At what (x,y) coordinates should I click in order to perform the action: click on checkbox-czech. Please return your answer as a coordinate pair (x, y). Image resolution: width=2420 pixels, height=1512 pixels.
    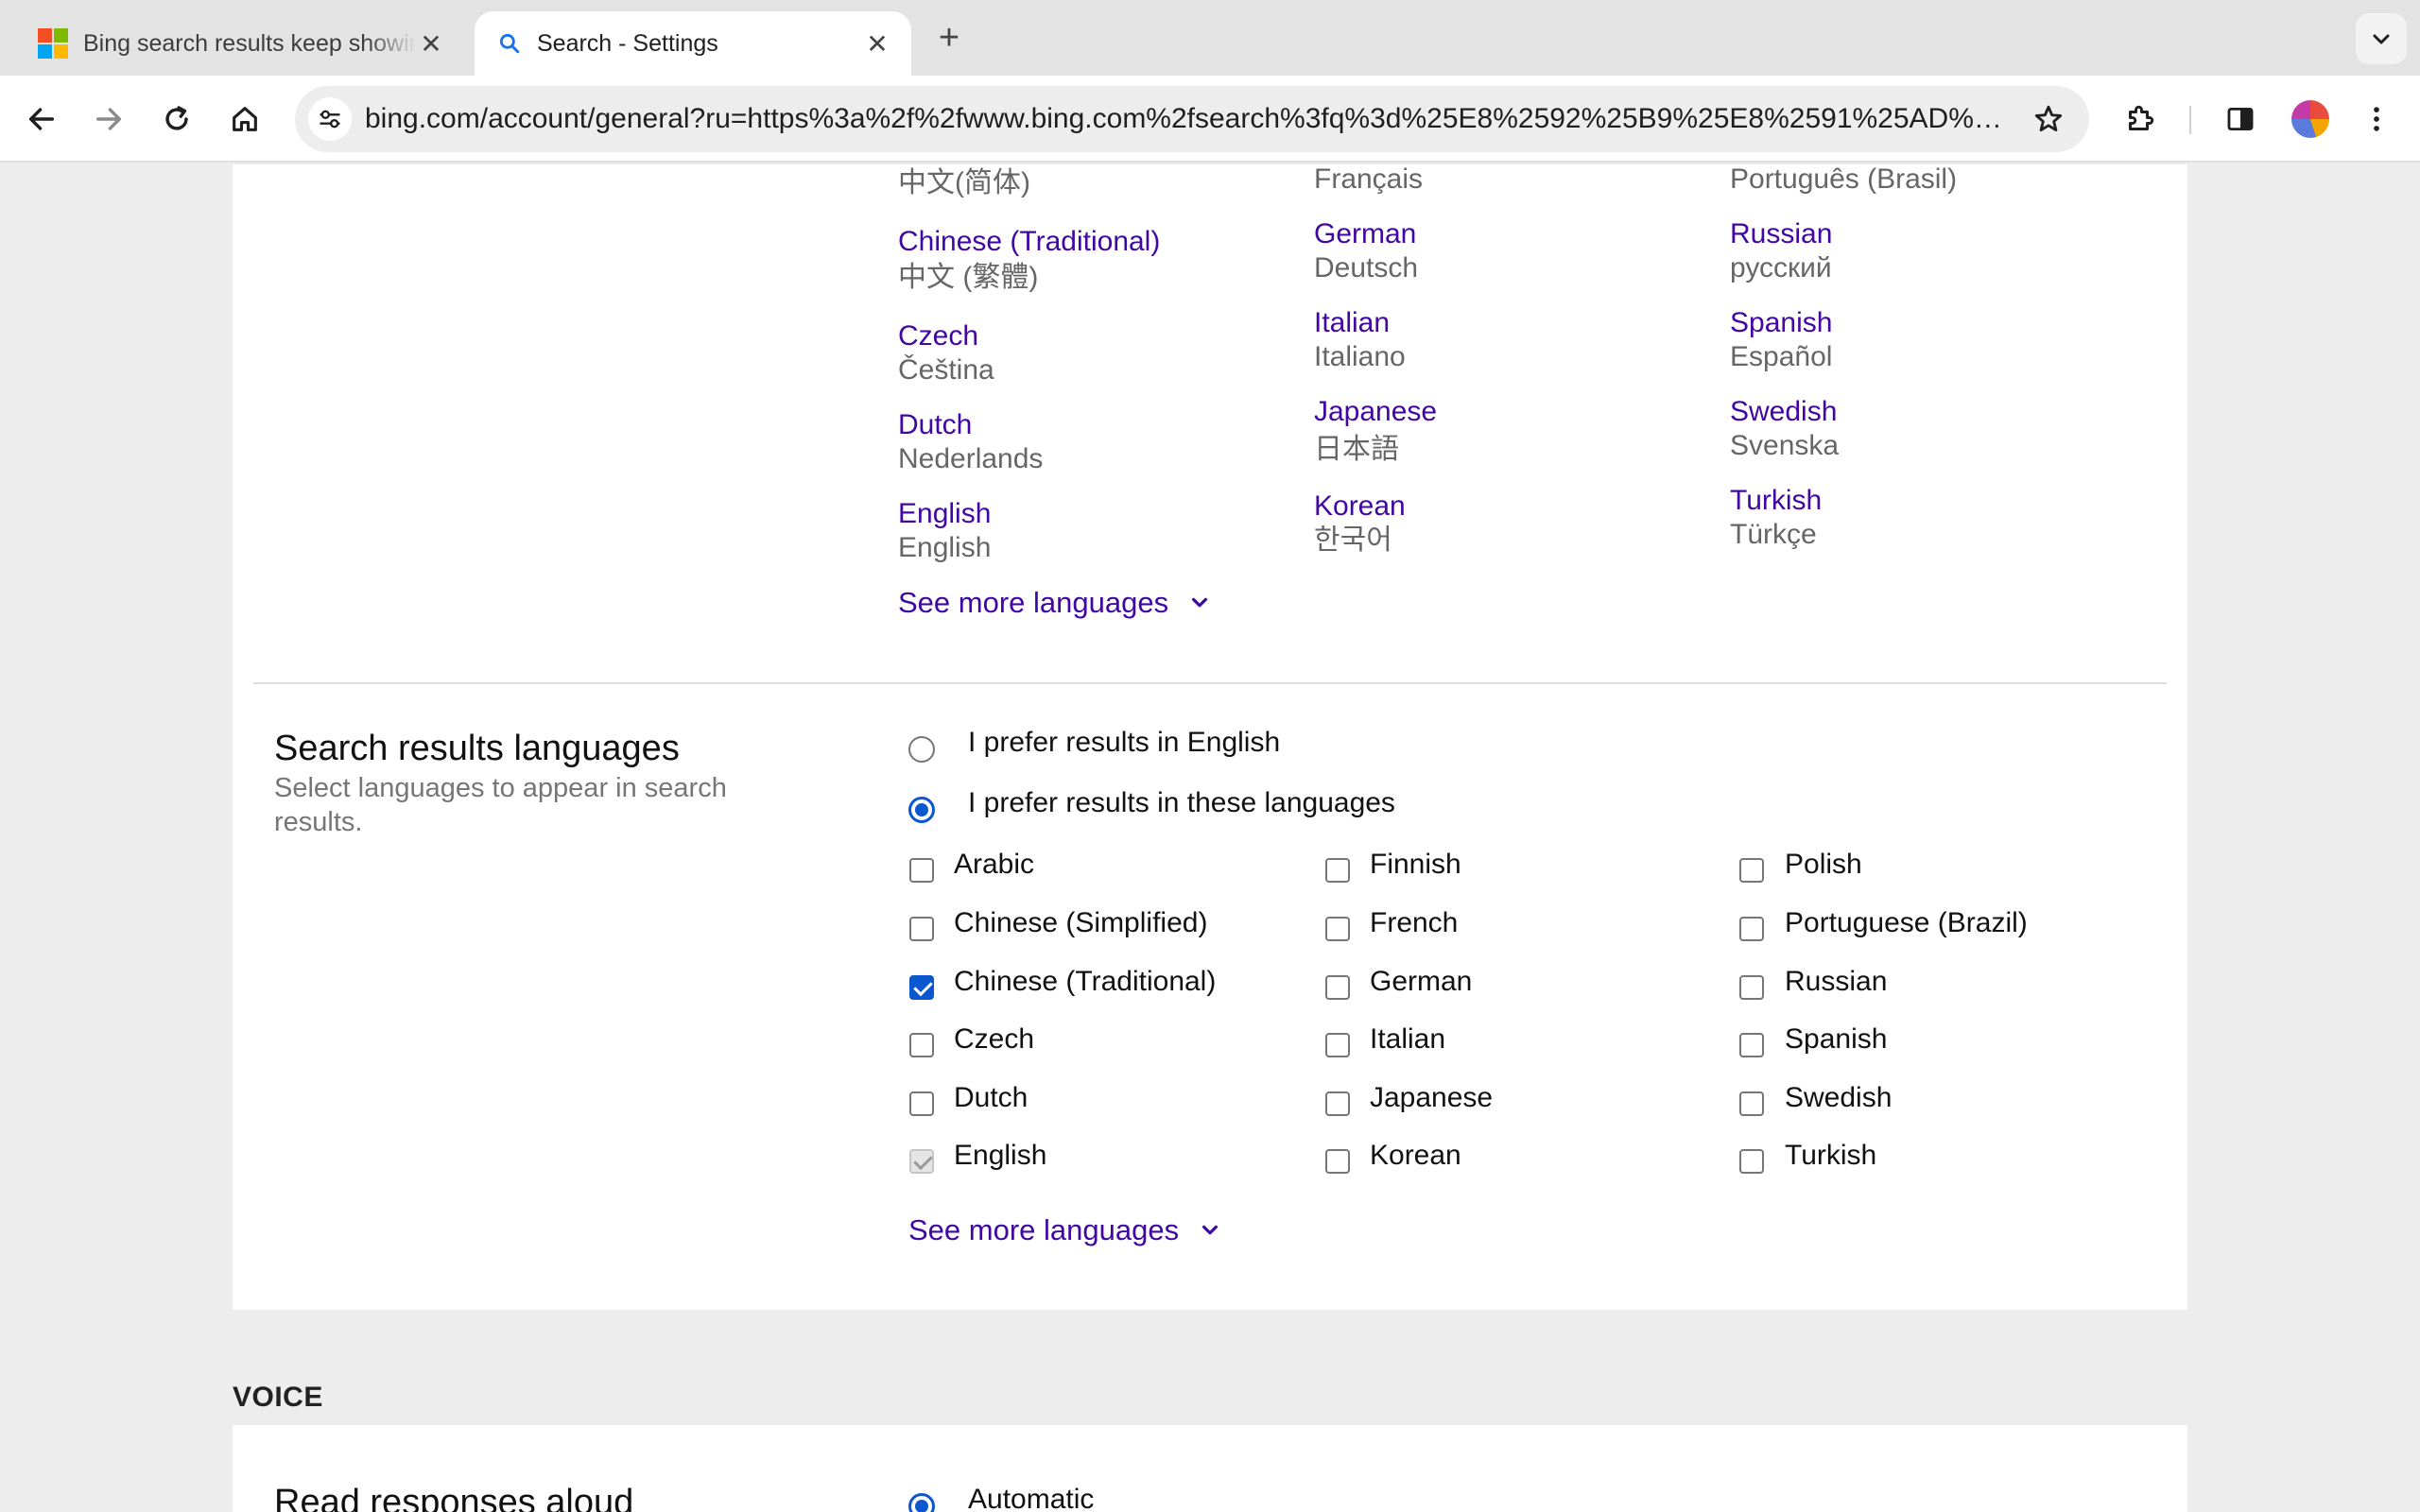
    Looking at the image, I should click on (921, 1045).